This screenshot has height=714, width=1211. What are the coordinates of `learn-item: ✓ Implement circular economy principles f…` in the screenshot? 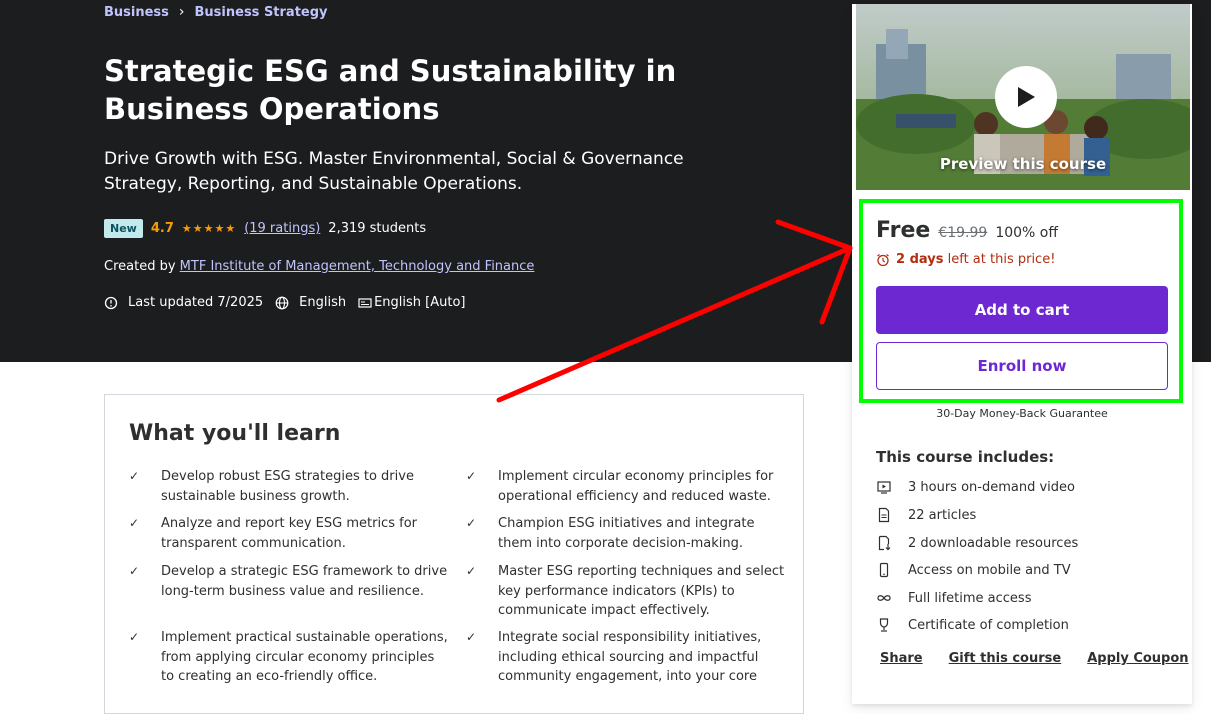 It's located at (627, 486).